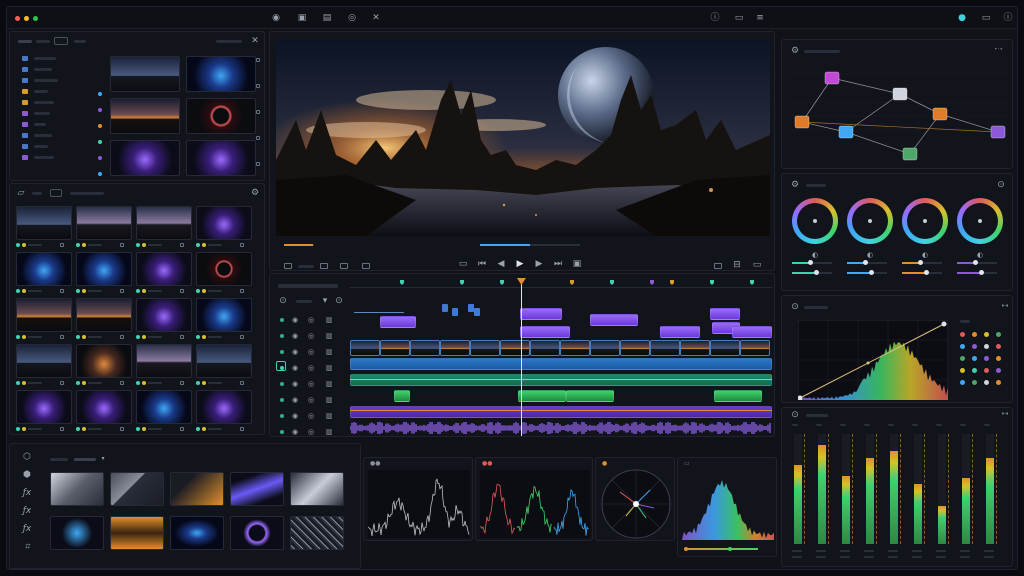 The width and height of the screenshot is (1024, 576). Describe the element at coordinates (722, 549) in the screenshot. I see `histogram-slider` at that location.